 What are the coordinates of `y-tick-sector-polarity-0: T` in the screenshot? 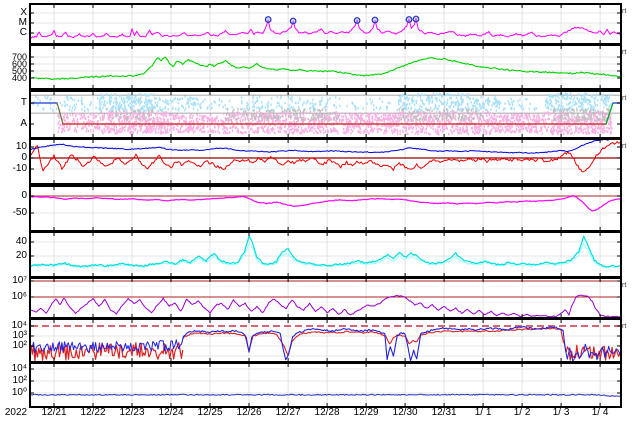 It's located at (23, 102).